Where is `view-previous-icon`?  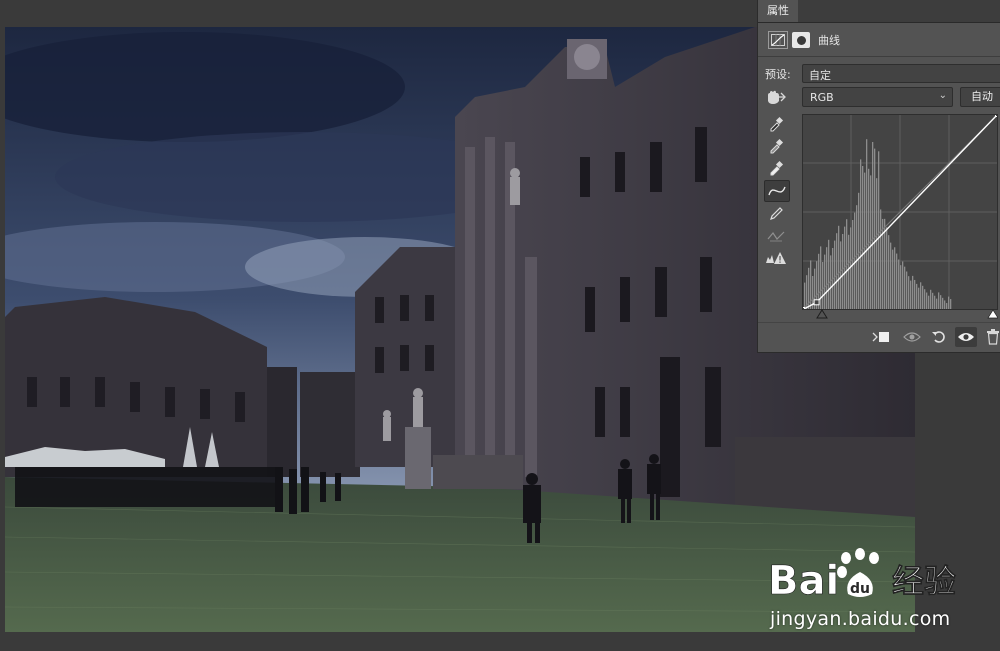
view-previous-icon is located at coordinates (912, 337).